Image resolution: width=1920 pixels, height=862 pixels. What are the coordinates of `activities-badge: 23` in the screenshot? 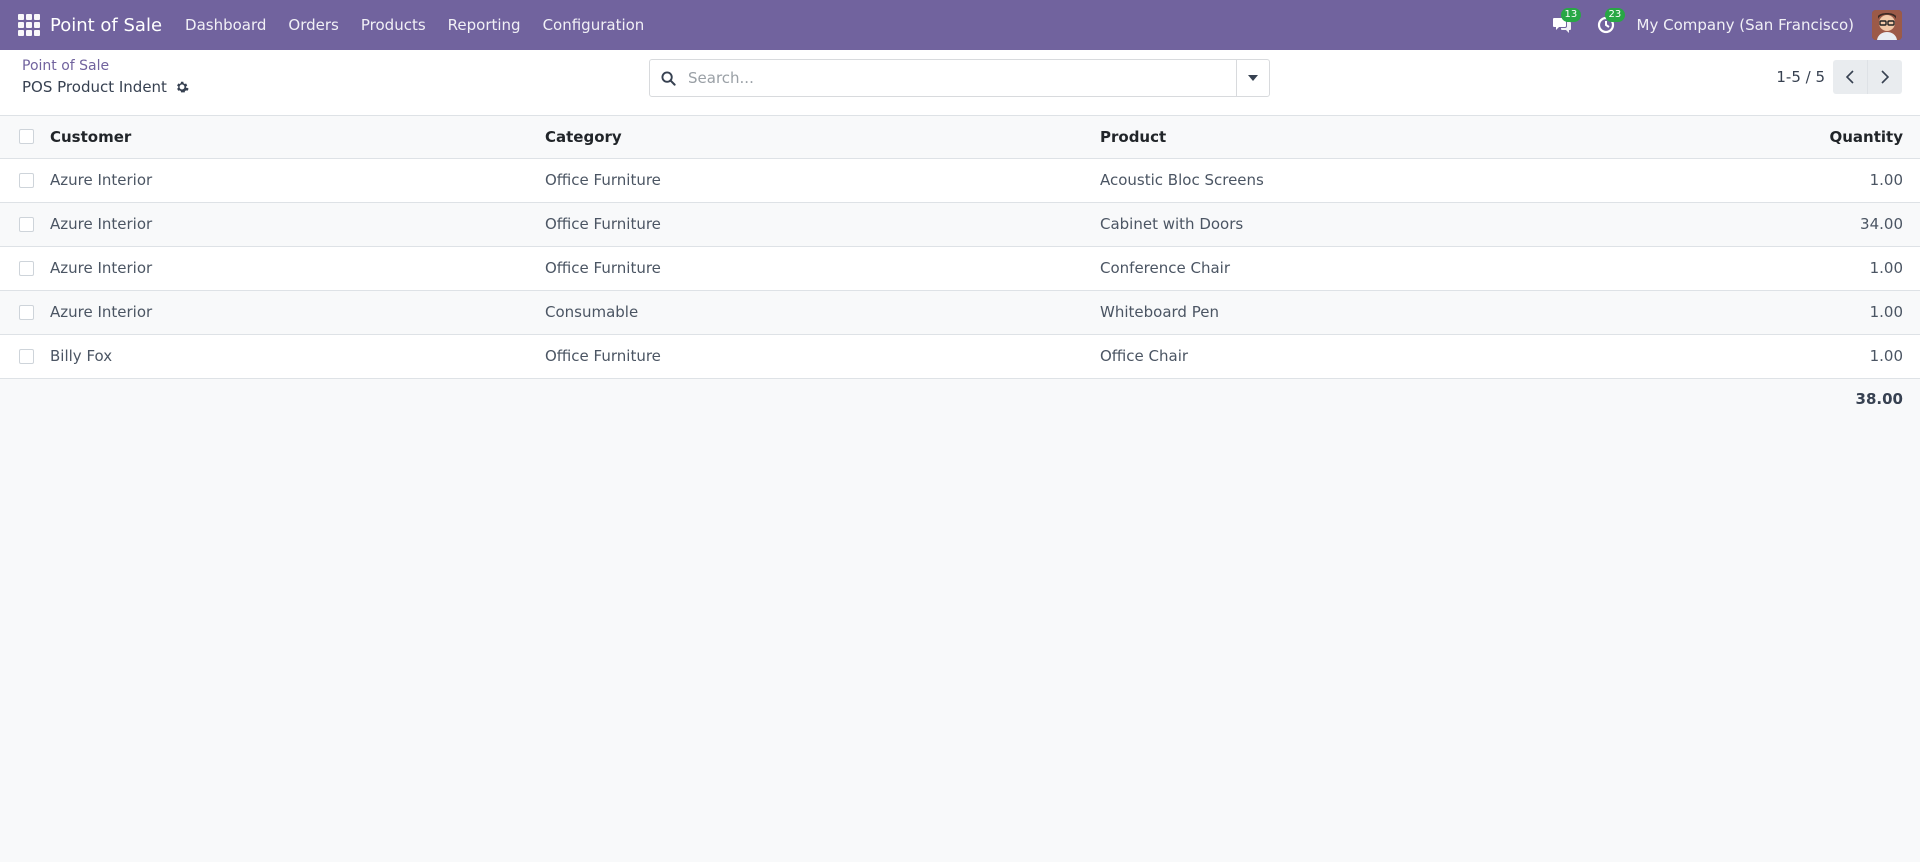 It's located at (1615, 15).